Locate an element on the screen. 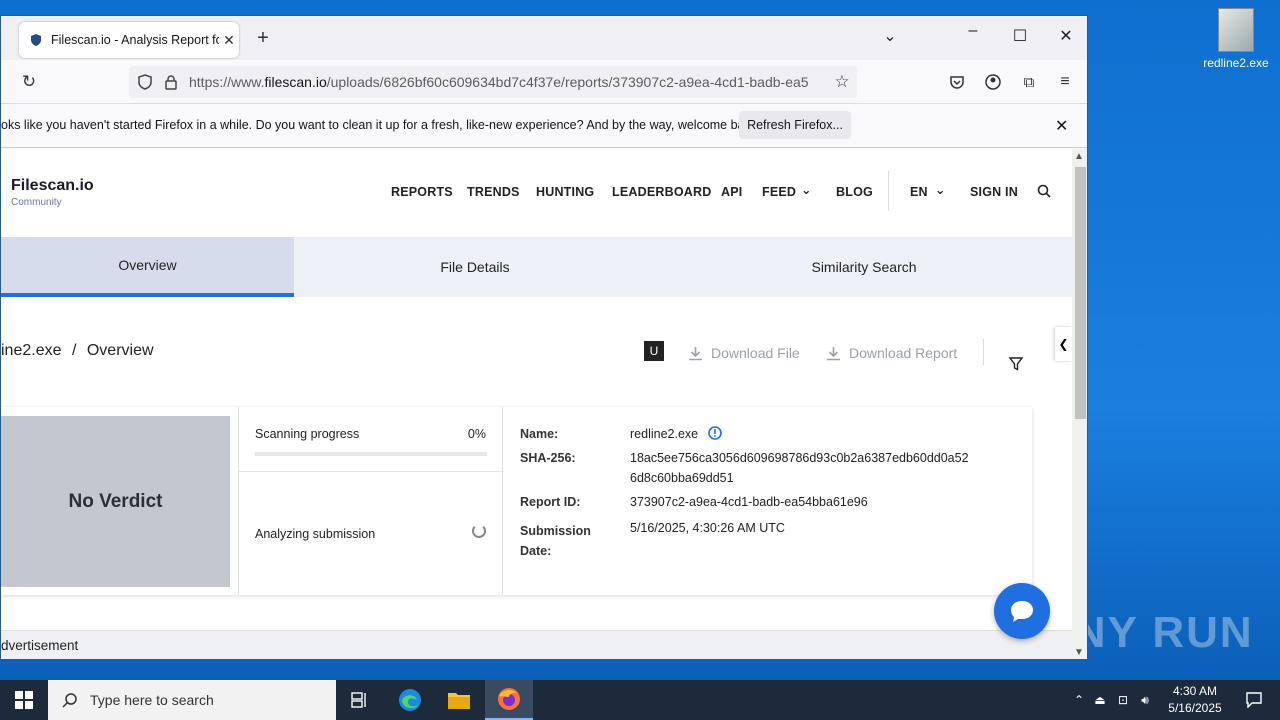 This screenshot has width=1280, height=720. pocket-icon is located at coordinates (957, 82).